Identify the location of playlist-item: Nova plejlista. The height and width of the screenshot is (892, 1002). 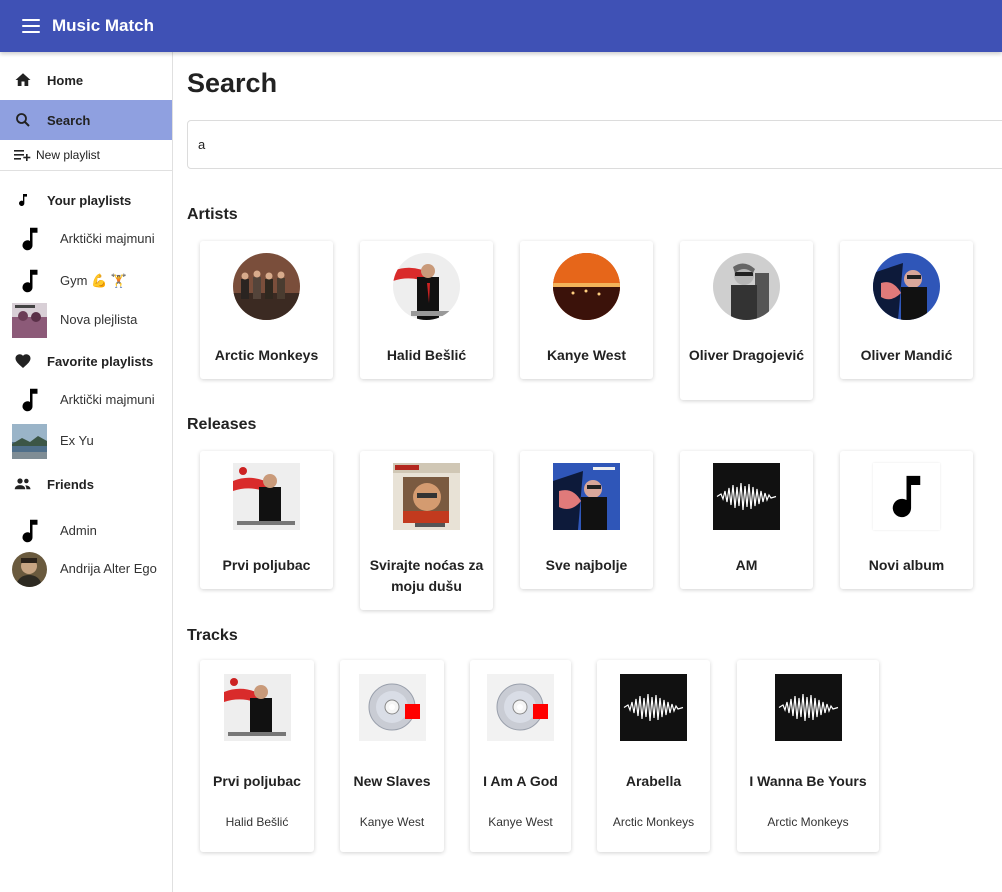
(86, 320).